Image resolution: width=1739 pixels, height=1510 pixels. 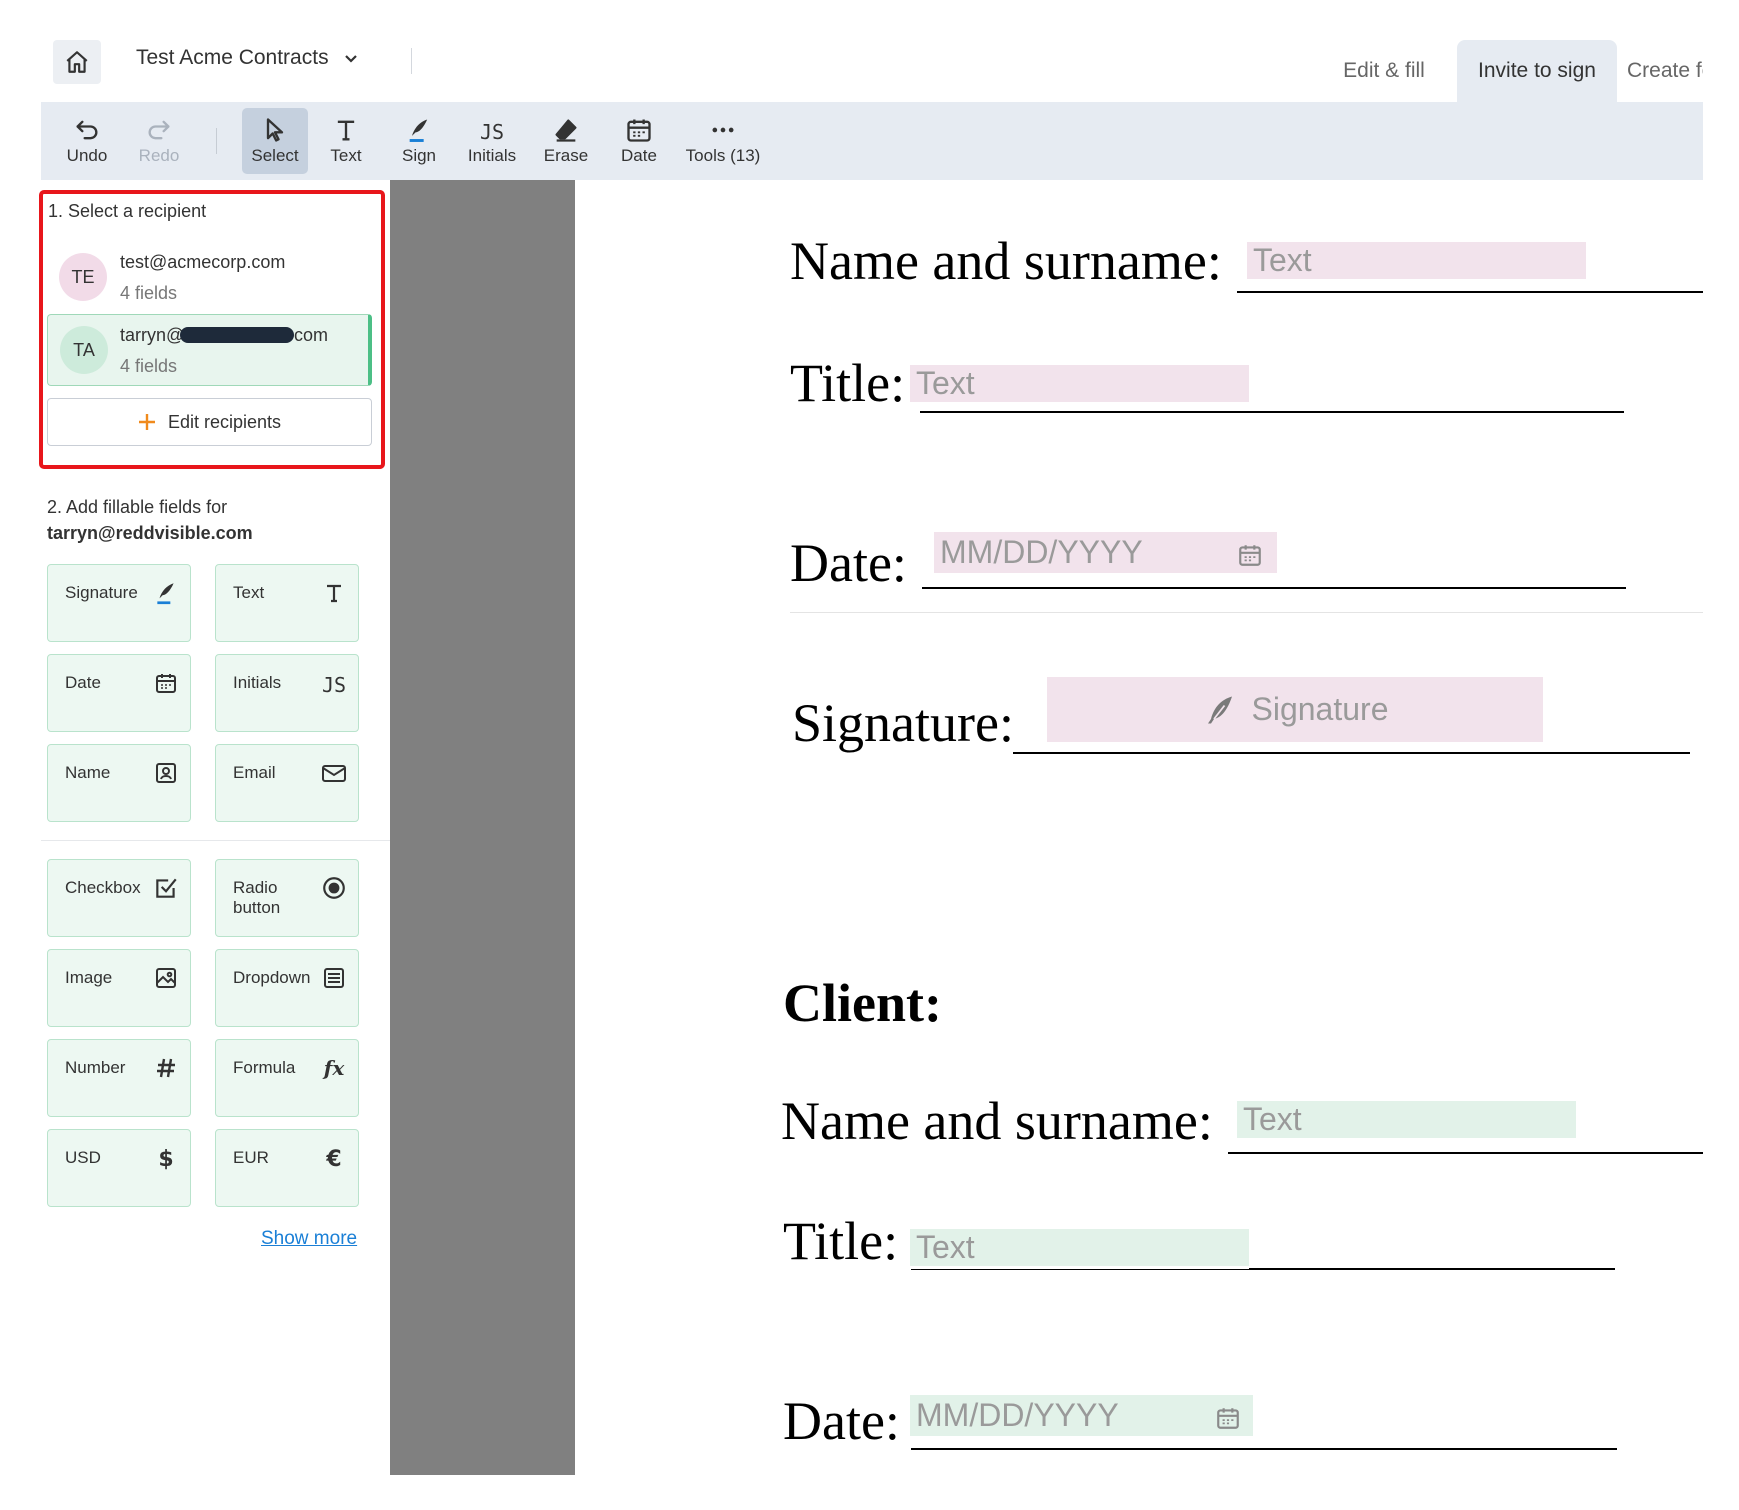 I want to click on tab-edit-fill: Edit & fill, so click(x=1384, y=71).